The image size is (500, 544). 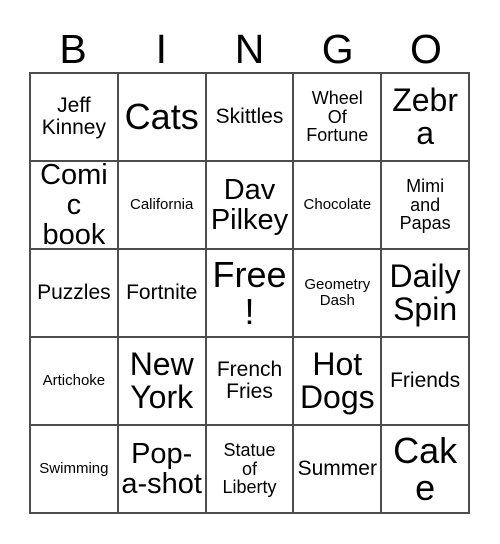 I want to click on header-letter-i: I, so click(x=161, y=49).